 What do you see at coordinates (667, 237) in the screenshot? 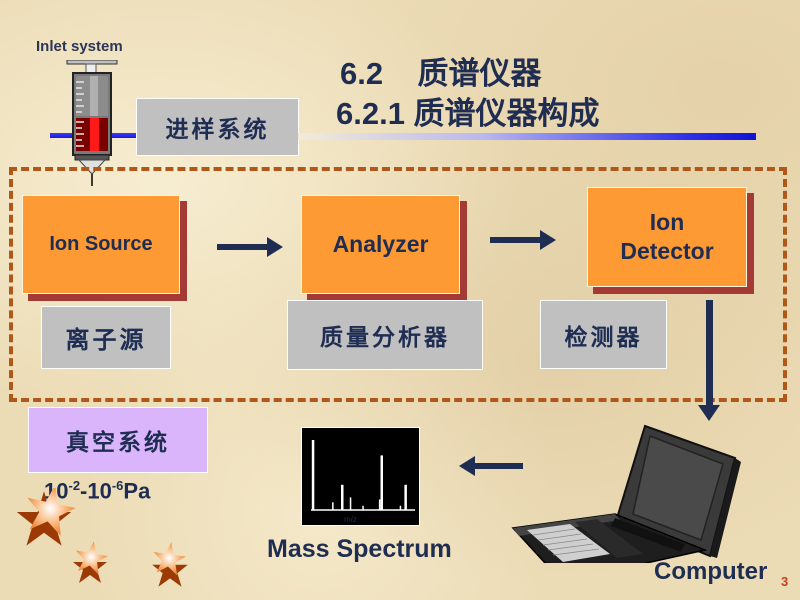
I see `ion-detector-label: Ion Detector` at bounding box center [667, 237].